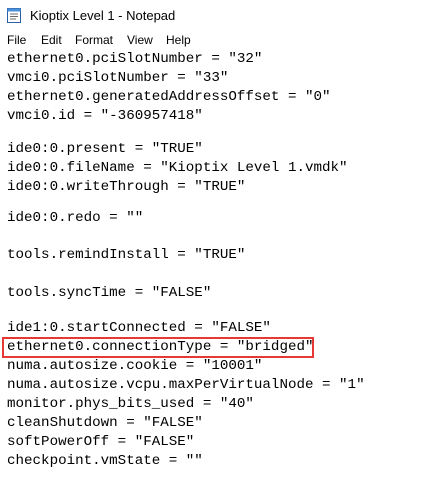 The height and width of the screenshot is (491, 432). Describe the element at coordinates (105, 149) in the screenshot. I see `text-line: ide0:0.present = "TRUE"` at that location.